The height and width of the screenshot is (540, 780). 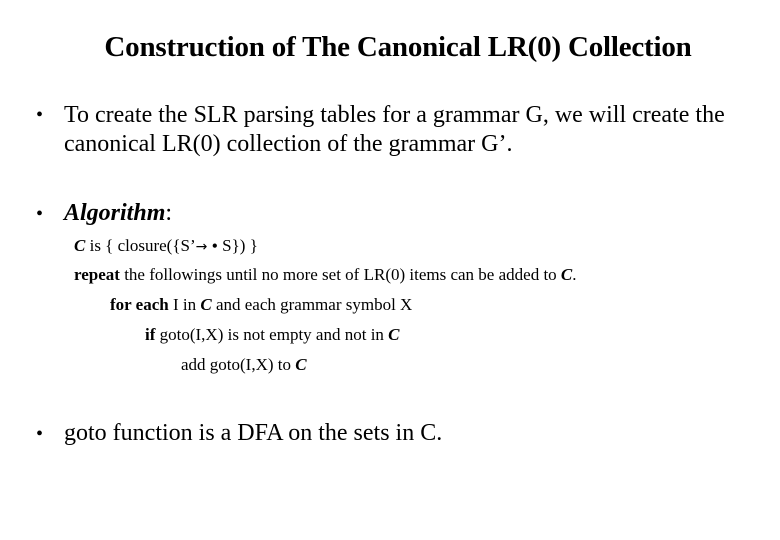 I want to click on if-text: goto(I,X) is not empty and not in, so click(x=272, y=334).